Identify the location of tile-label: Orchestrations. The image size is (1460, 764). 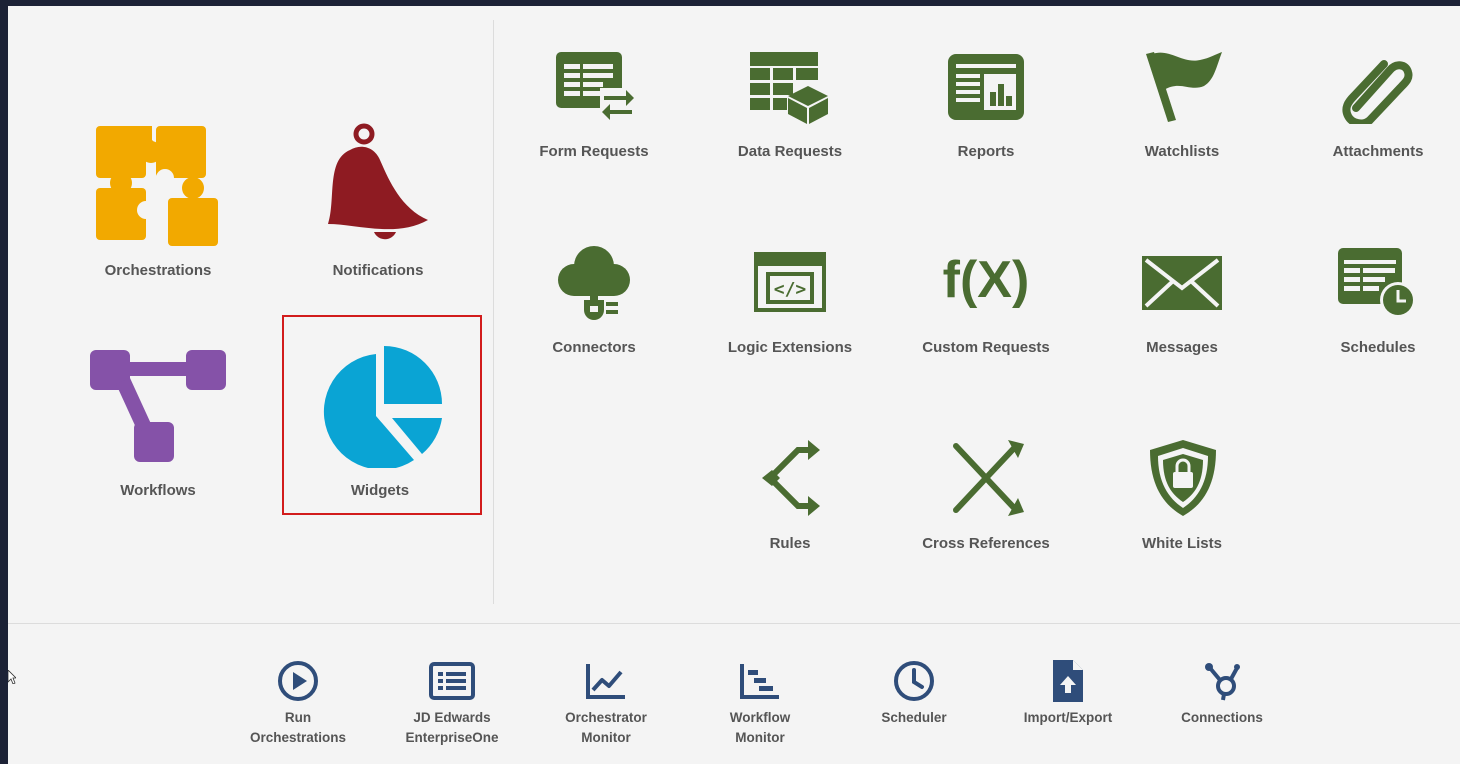
(158, 270).